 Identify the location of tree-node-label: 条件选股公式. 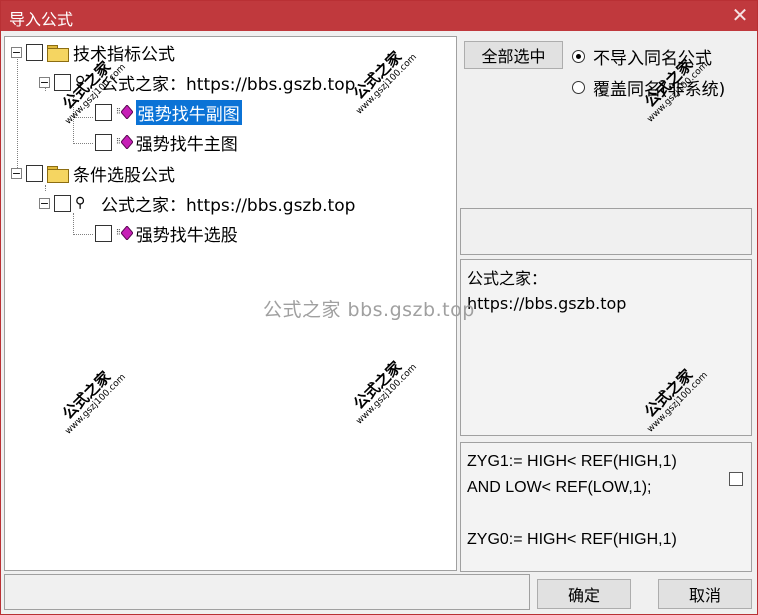
(124, 175).